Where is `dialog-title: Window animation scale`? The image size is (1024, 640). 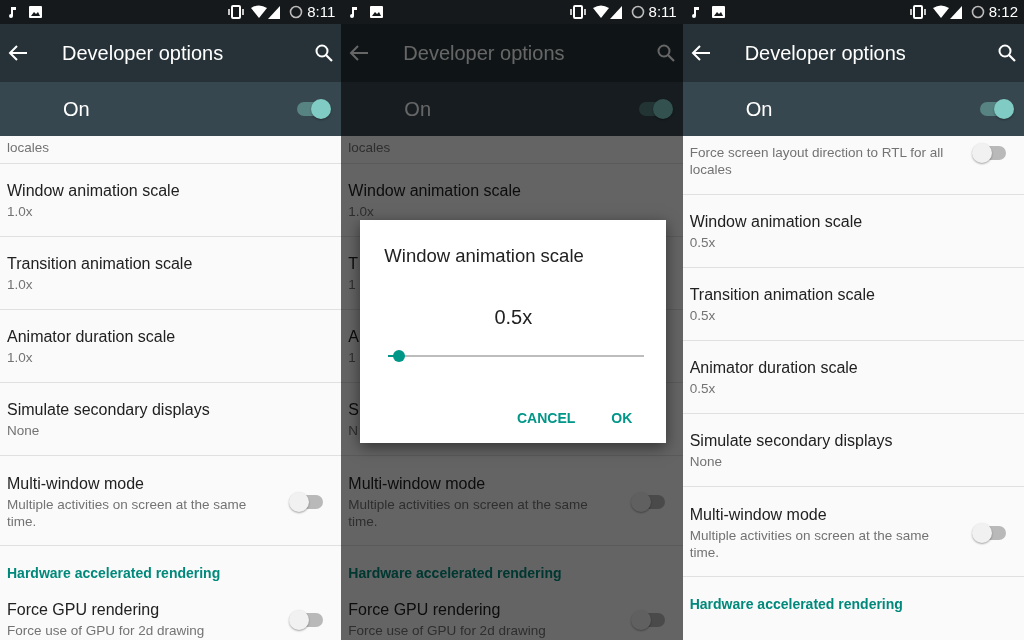
dialog-title: Window animation scale is located at coordinates (484, 256).